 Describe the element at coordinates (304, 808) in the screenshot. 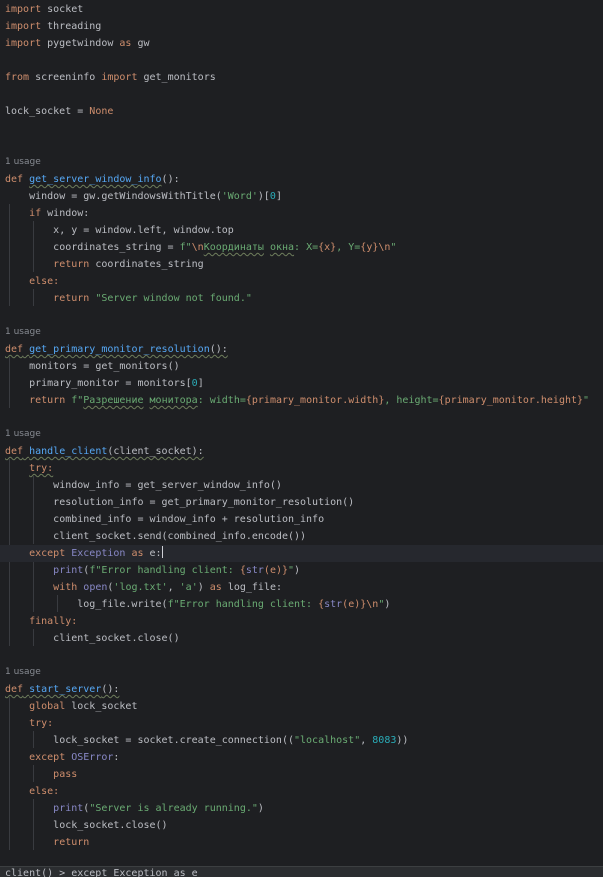

I see `code-line: print("Server is already running.")` at that location.